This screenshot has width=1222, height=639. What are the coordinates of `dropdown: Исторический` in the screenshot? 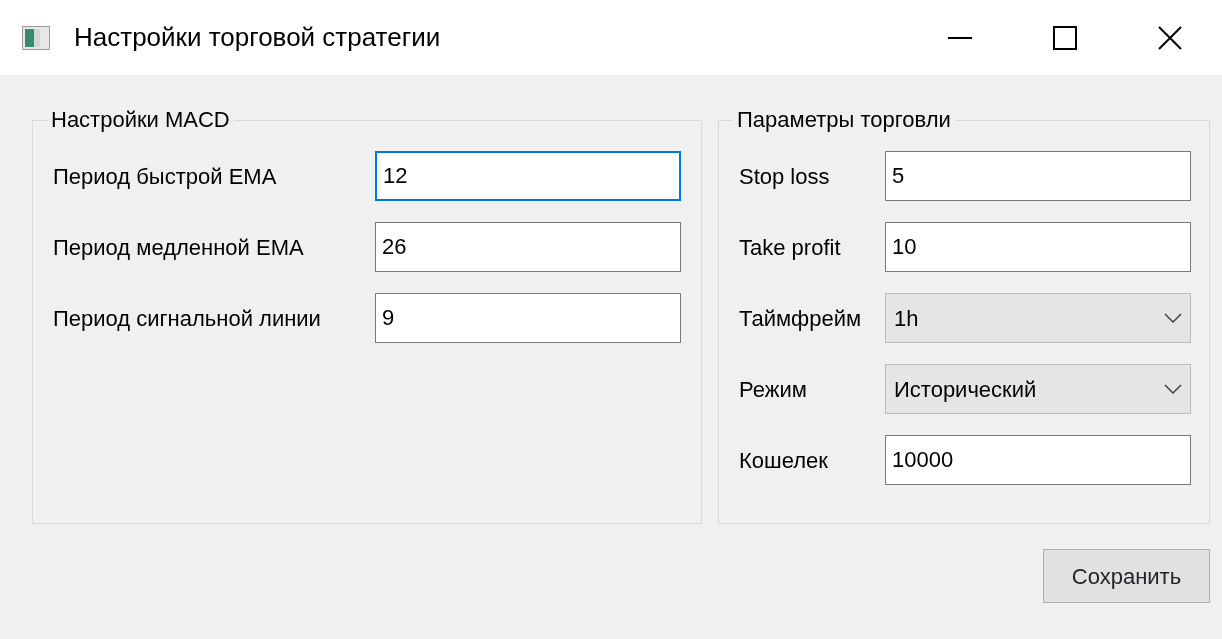 It's located at (1038, 389).